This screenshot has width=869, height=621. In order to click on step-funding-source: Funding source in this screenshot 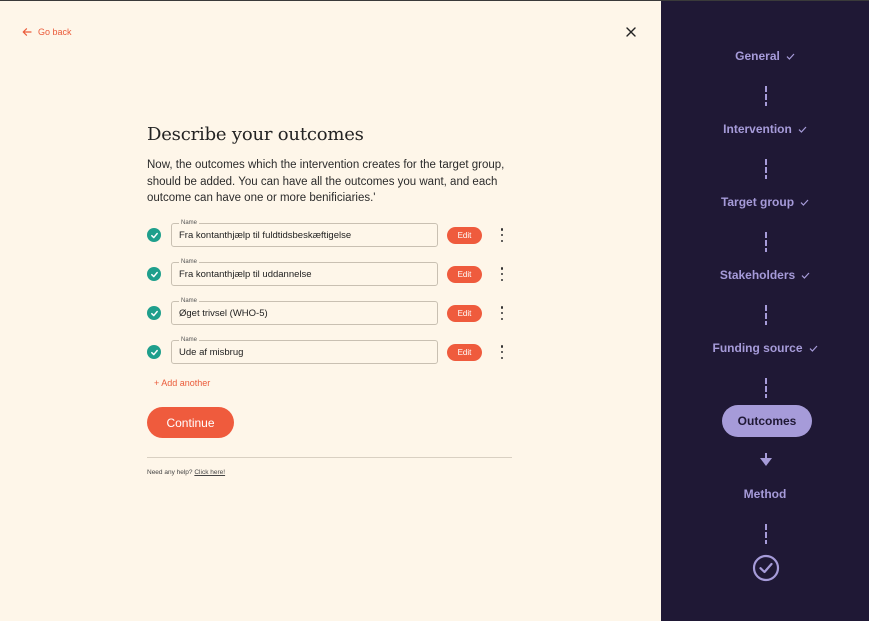, I will do `click(765, 348)`.